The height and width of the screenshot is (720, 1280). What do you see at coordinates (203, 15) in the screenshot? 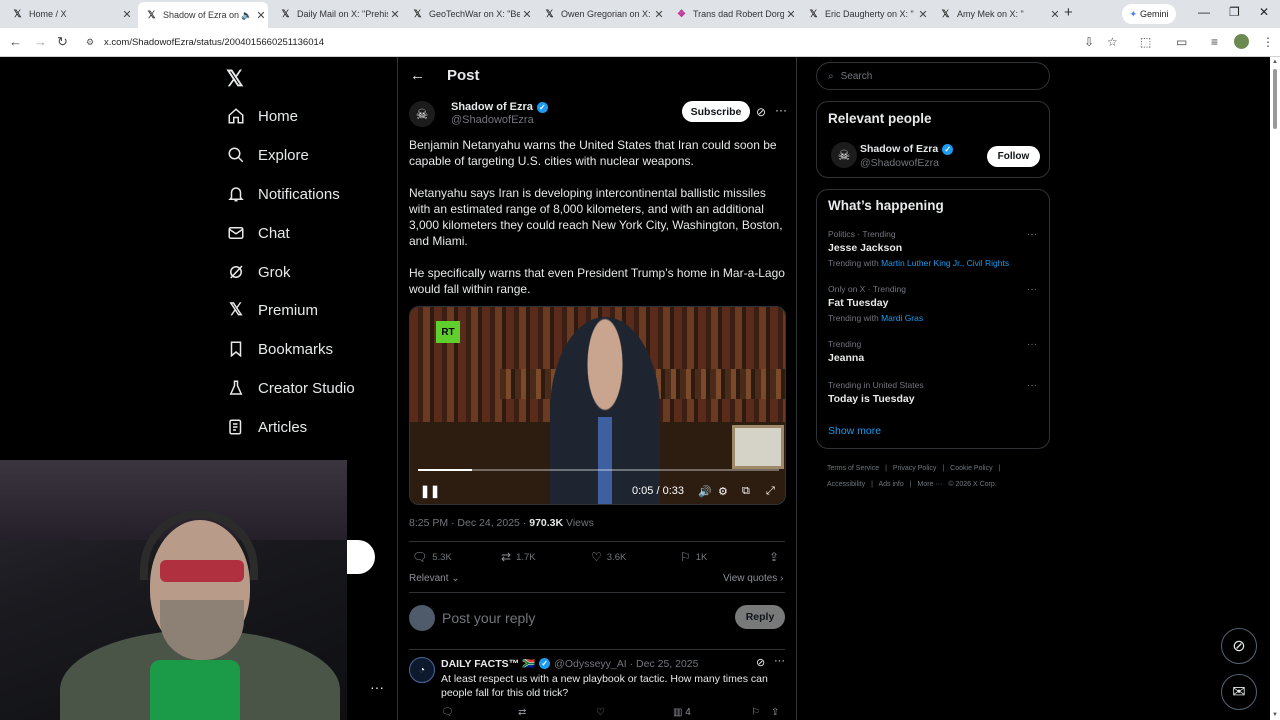
I see `tab-shadow-of-ezra: 𝕏 Shadow of Ezra on X 🔈 ✕` at bounding box center [203, 15].